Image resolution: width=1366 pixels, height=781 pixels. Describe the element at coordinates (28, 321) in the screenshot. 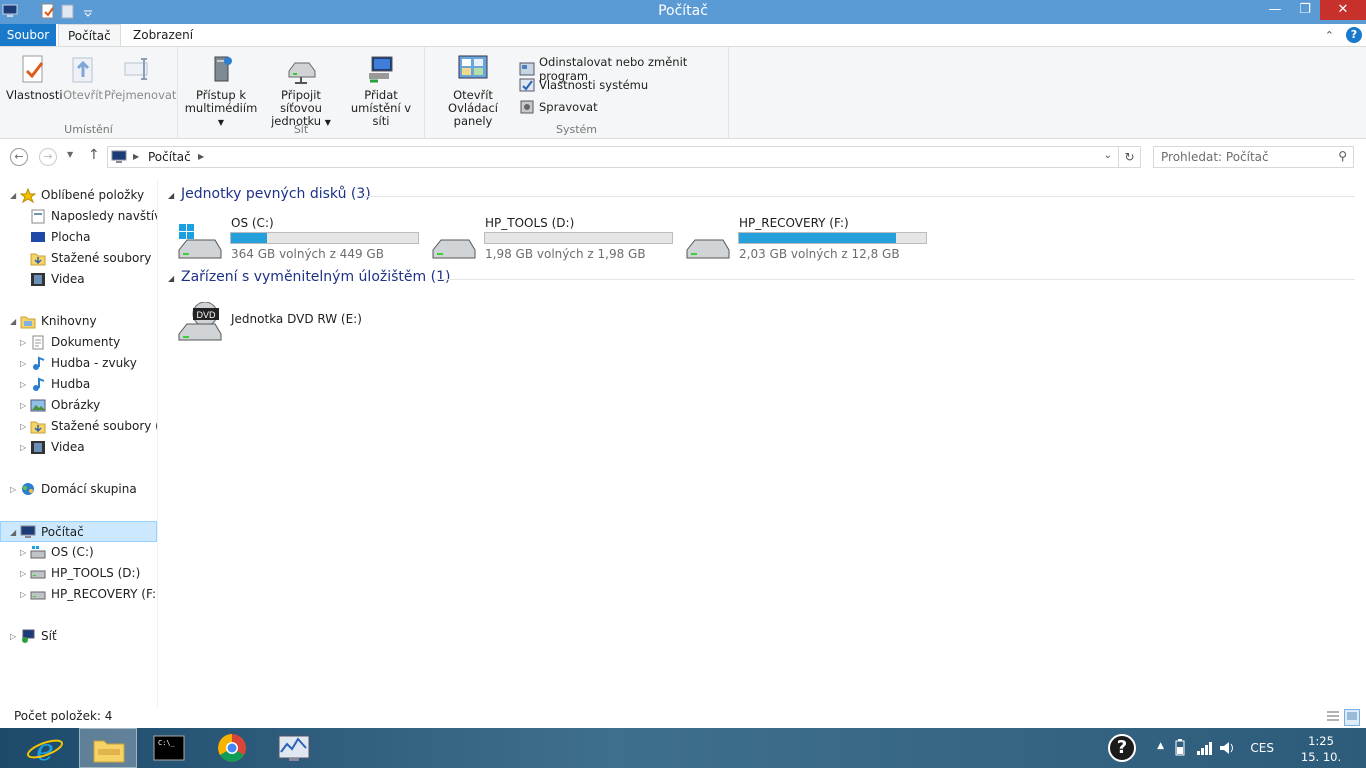

I see `libraries-icon` at that location.